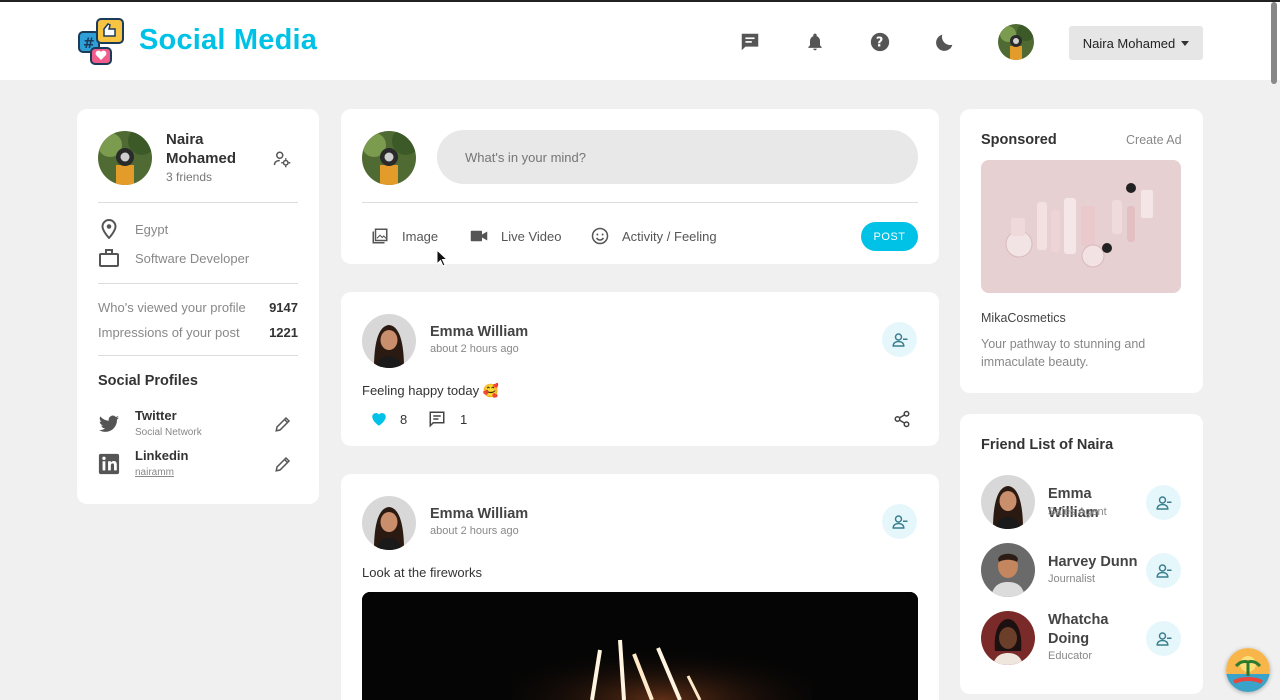 The image size is (1280, 700). What do you see at coordinates (1081, 226) in the screenshot?
I see `ad-image` at bounding box center [1081, 226].